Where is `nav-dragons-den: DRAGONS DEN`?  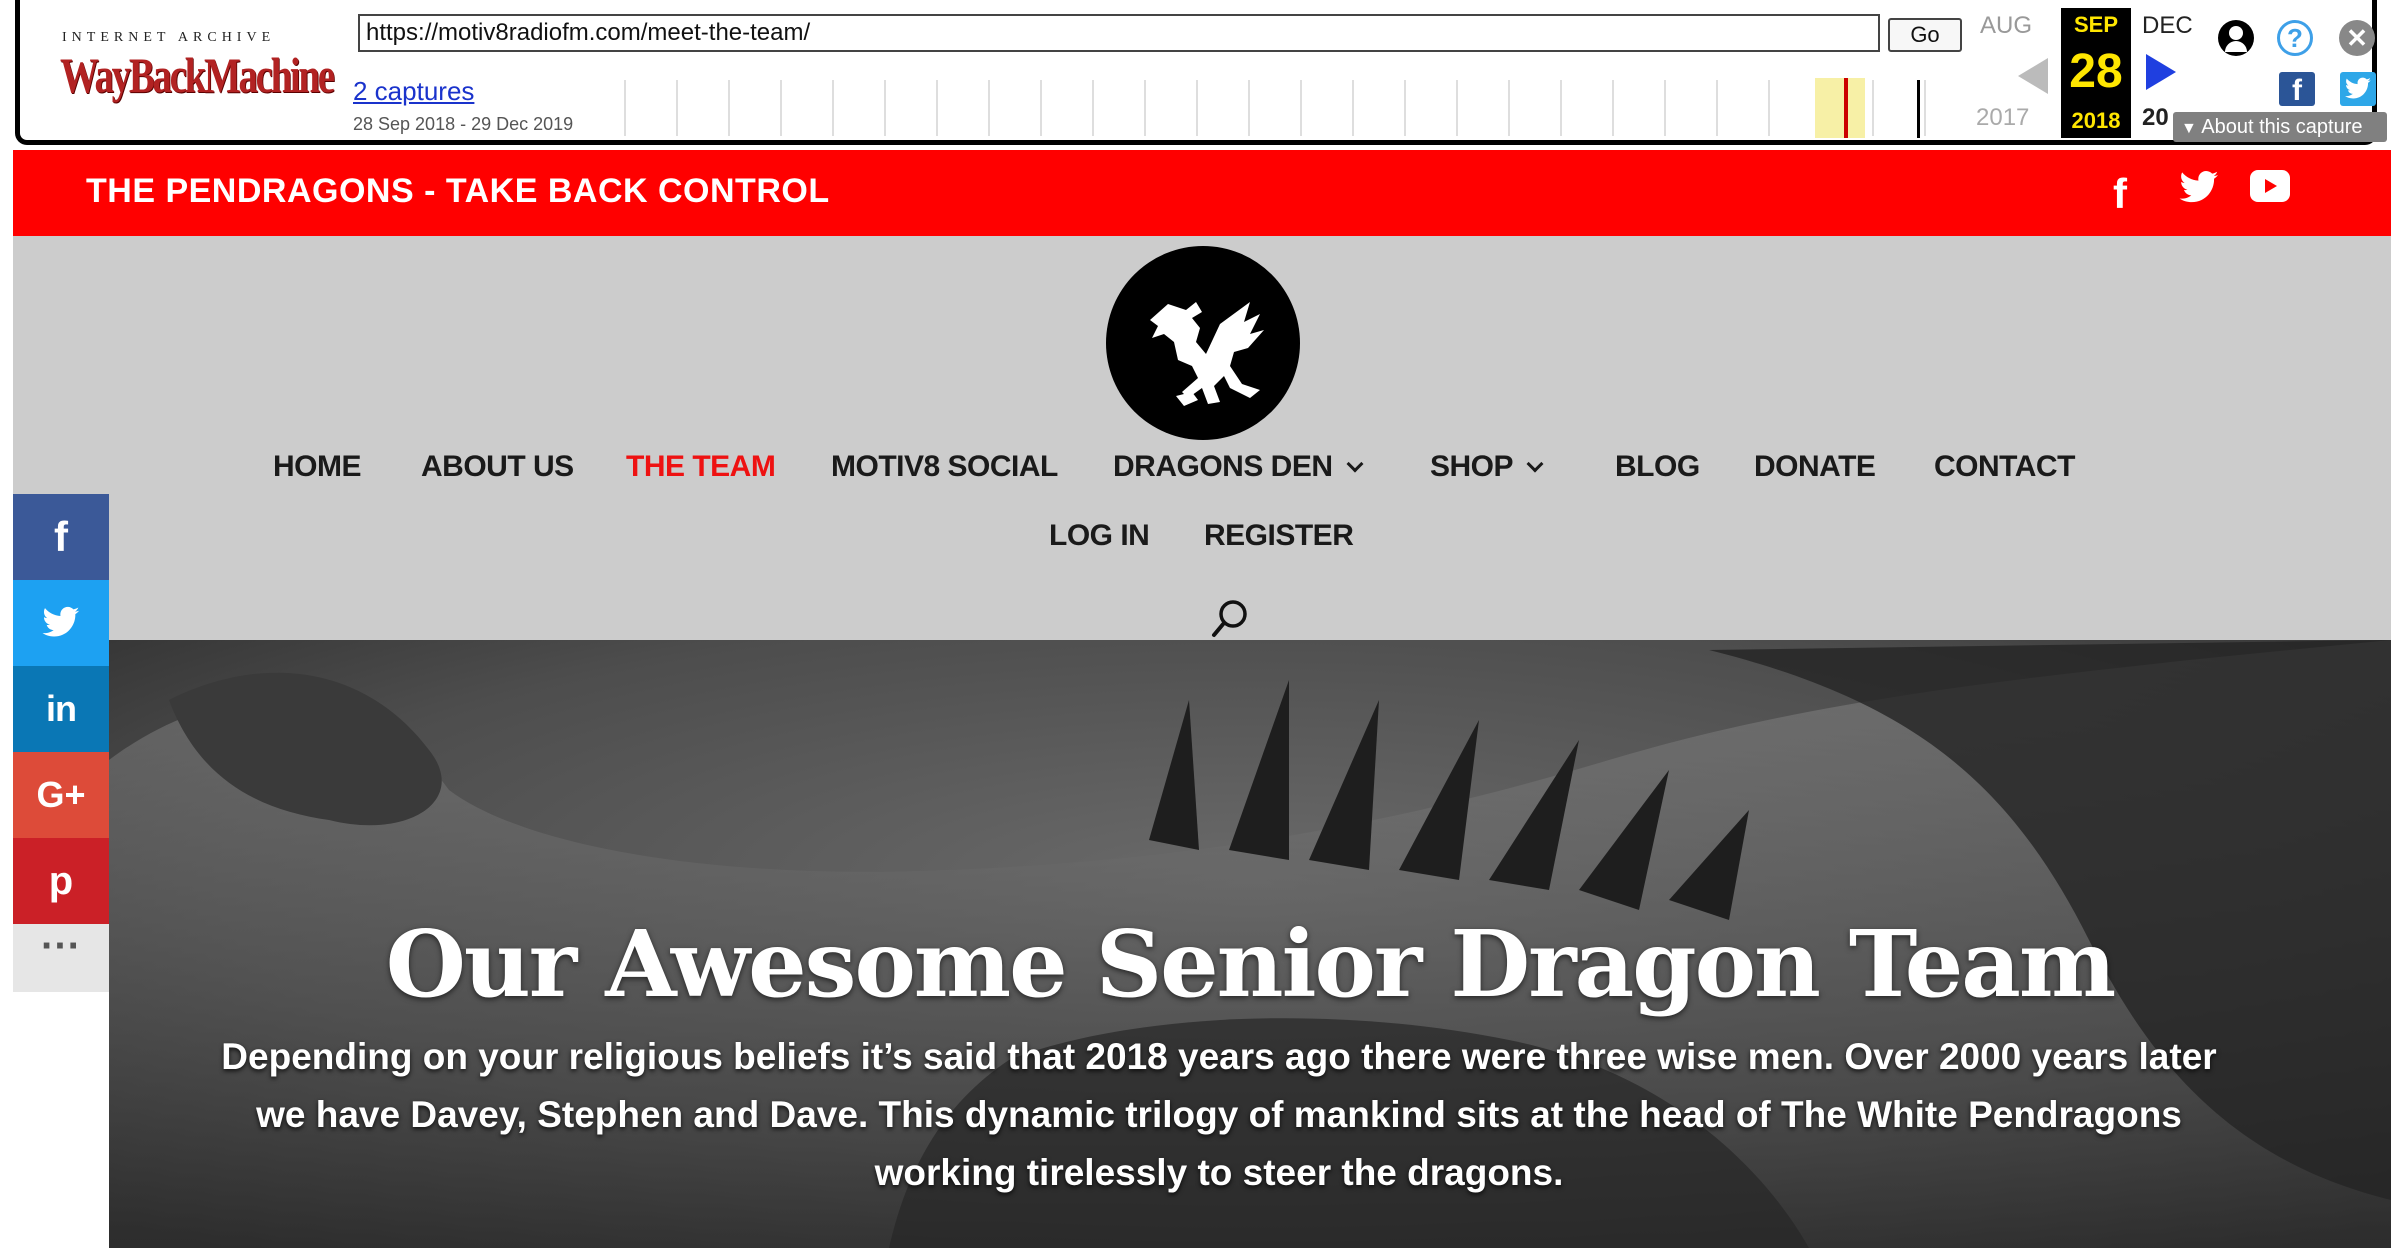
nav-dragons-den: DRAGONS DEN is located at coordinates (1238, 467).